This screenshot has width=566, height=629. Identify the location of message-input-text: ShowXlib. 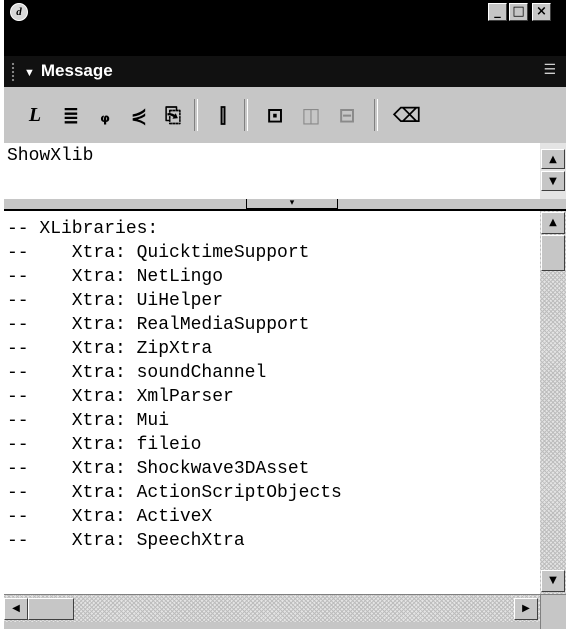
(50, 156).